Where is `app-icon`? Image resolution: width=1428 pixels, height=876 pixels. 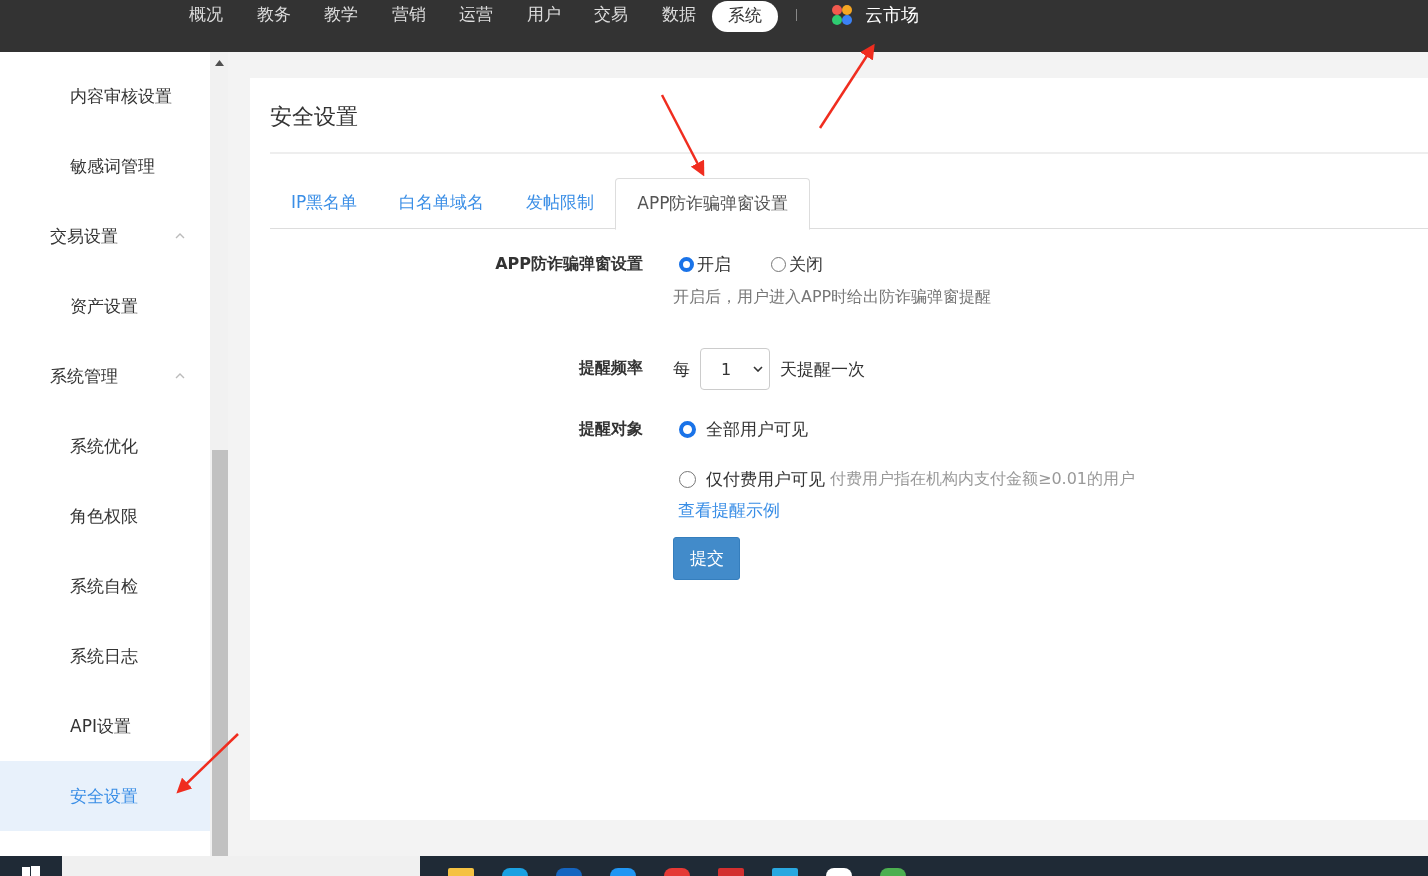 app-icon is located at coordinates (839, 872).